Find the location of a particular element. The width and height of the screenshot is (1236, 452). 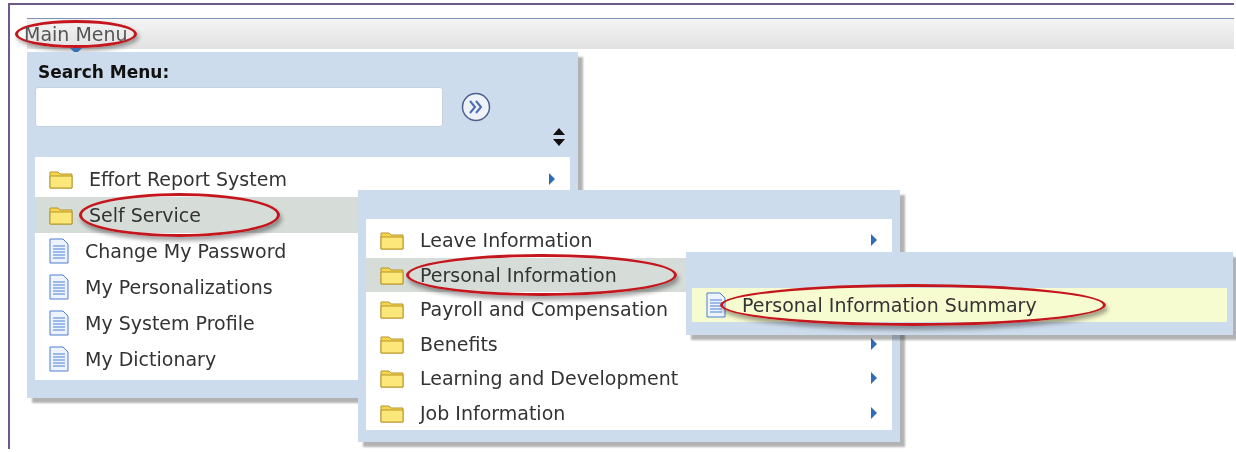

menu-item: Effort Report System is located at coordinates (302, 179).